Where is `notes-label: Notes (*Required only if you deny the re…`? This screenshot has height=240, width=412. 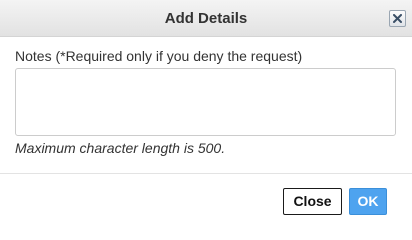
notes-label: Notes (*Required only if you deny the re… is located at coordinates (159, 56).